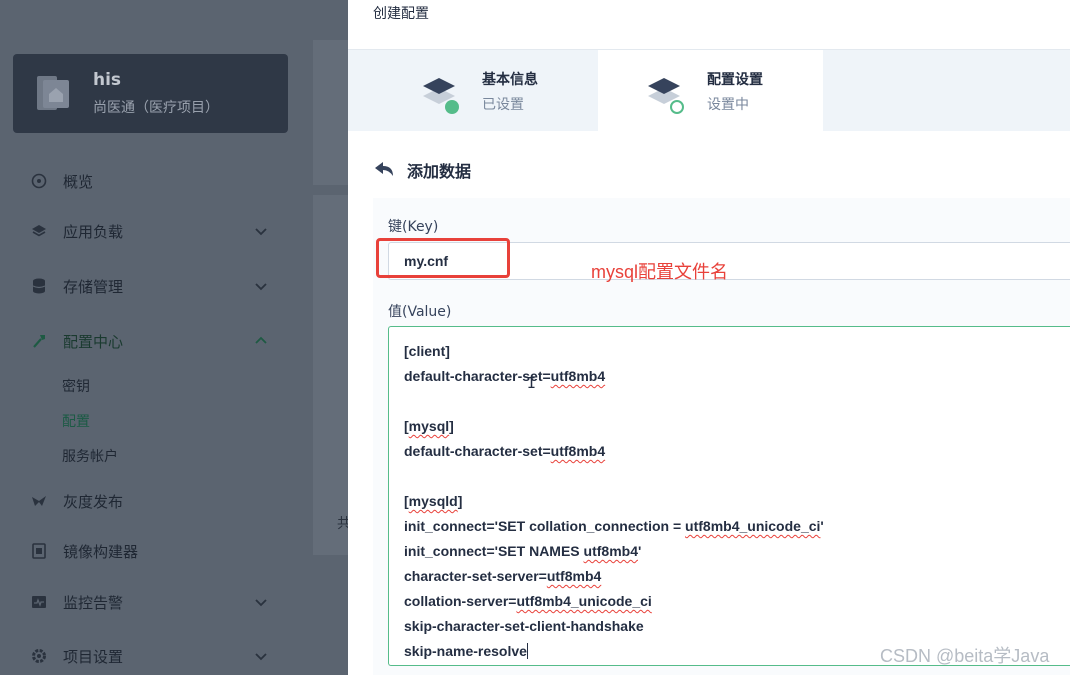 The height and width of the screenshot is (675, 1070). What do you see at coordinates (76, 421) in the screenshot?
I see `sub-item-configmaps: 配置` at bounding box center [76, 421].